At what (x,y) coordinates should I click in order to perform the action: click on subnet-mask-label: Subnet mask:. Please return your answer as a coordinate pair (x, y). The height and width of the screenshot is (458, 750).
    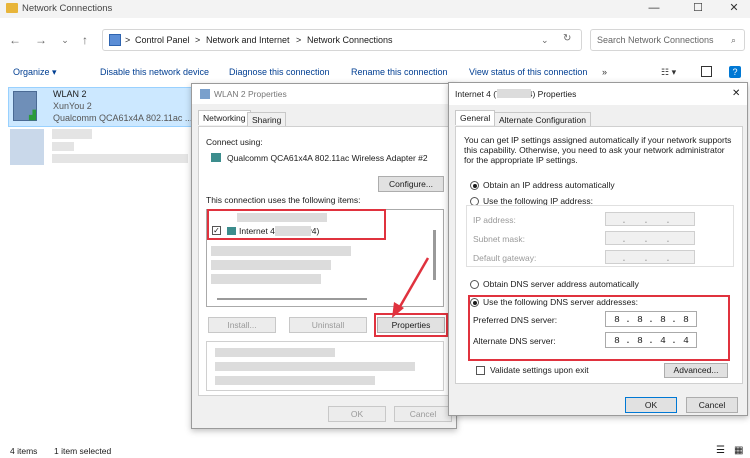
    Looking at the image, I should click on (499, 239).